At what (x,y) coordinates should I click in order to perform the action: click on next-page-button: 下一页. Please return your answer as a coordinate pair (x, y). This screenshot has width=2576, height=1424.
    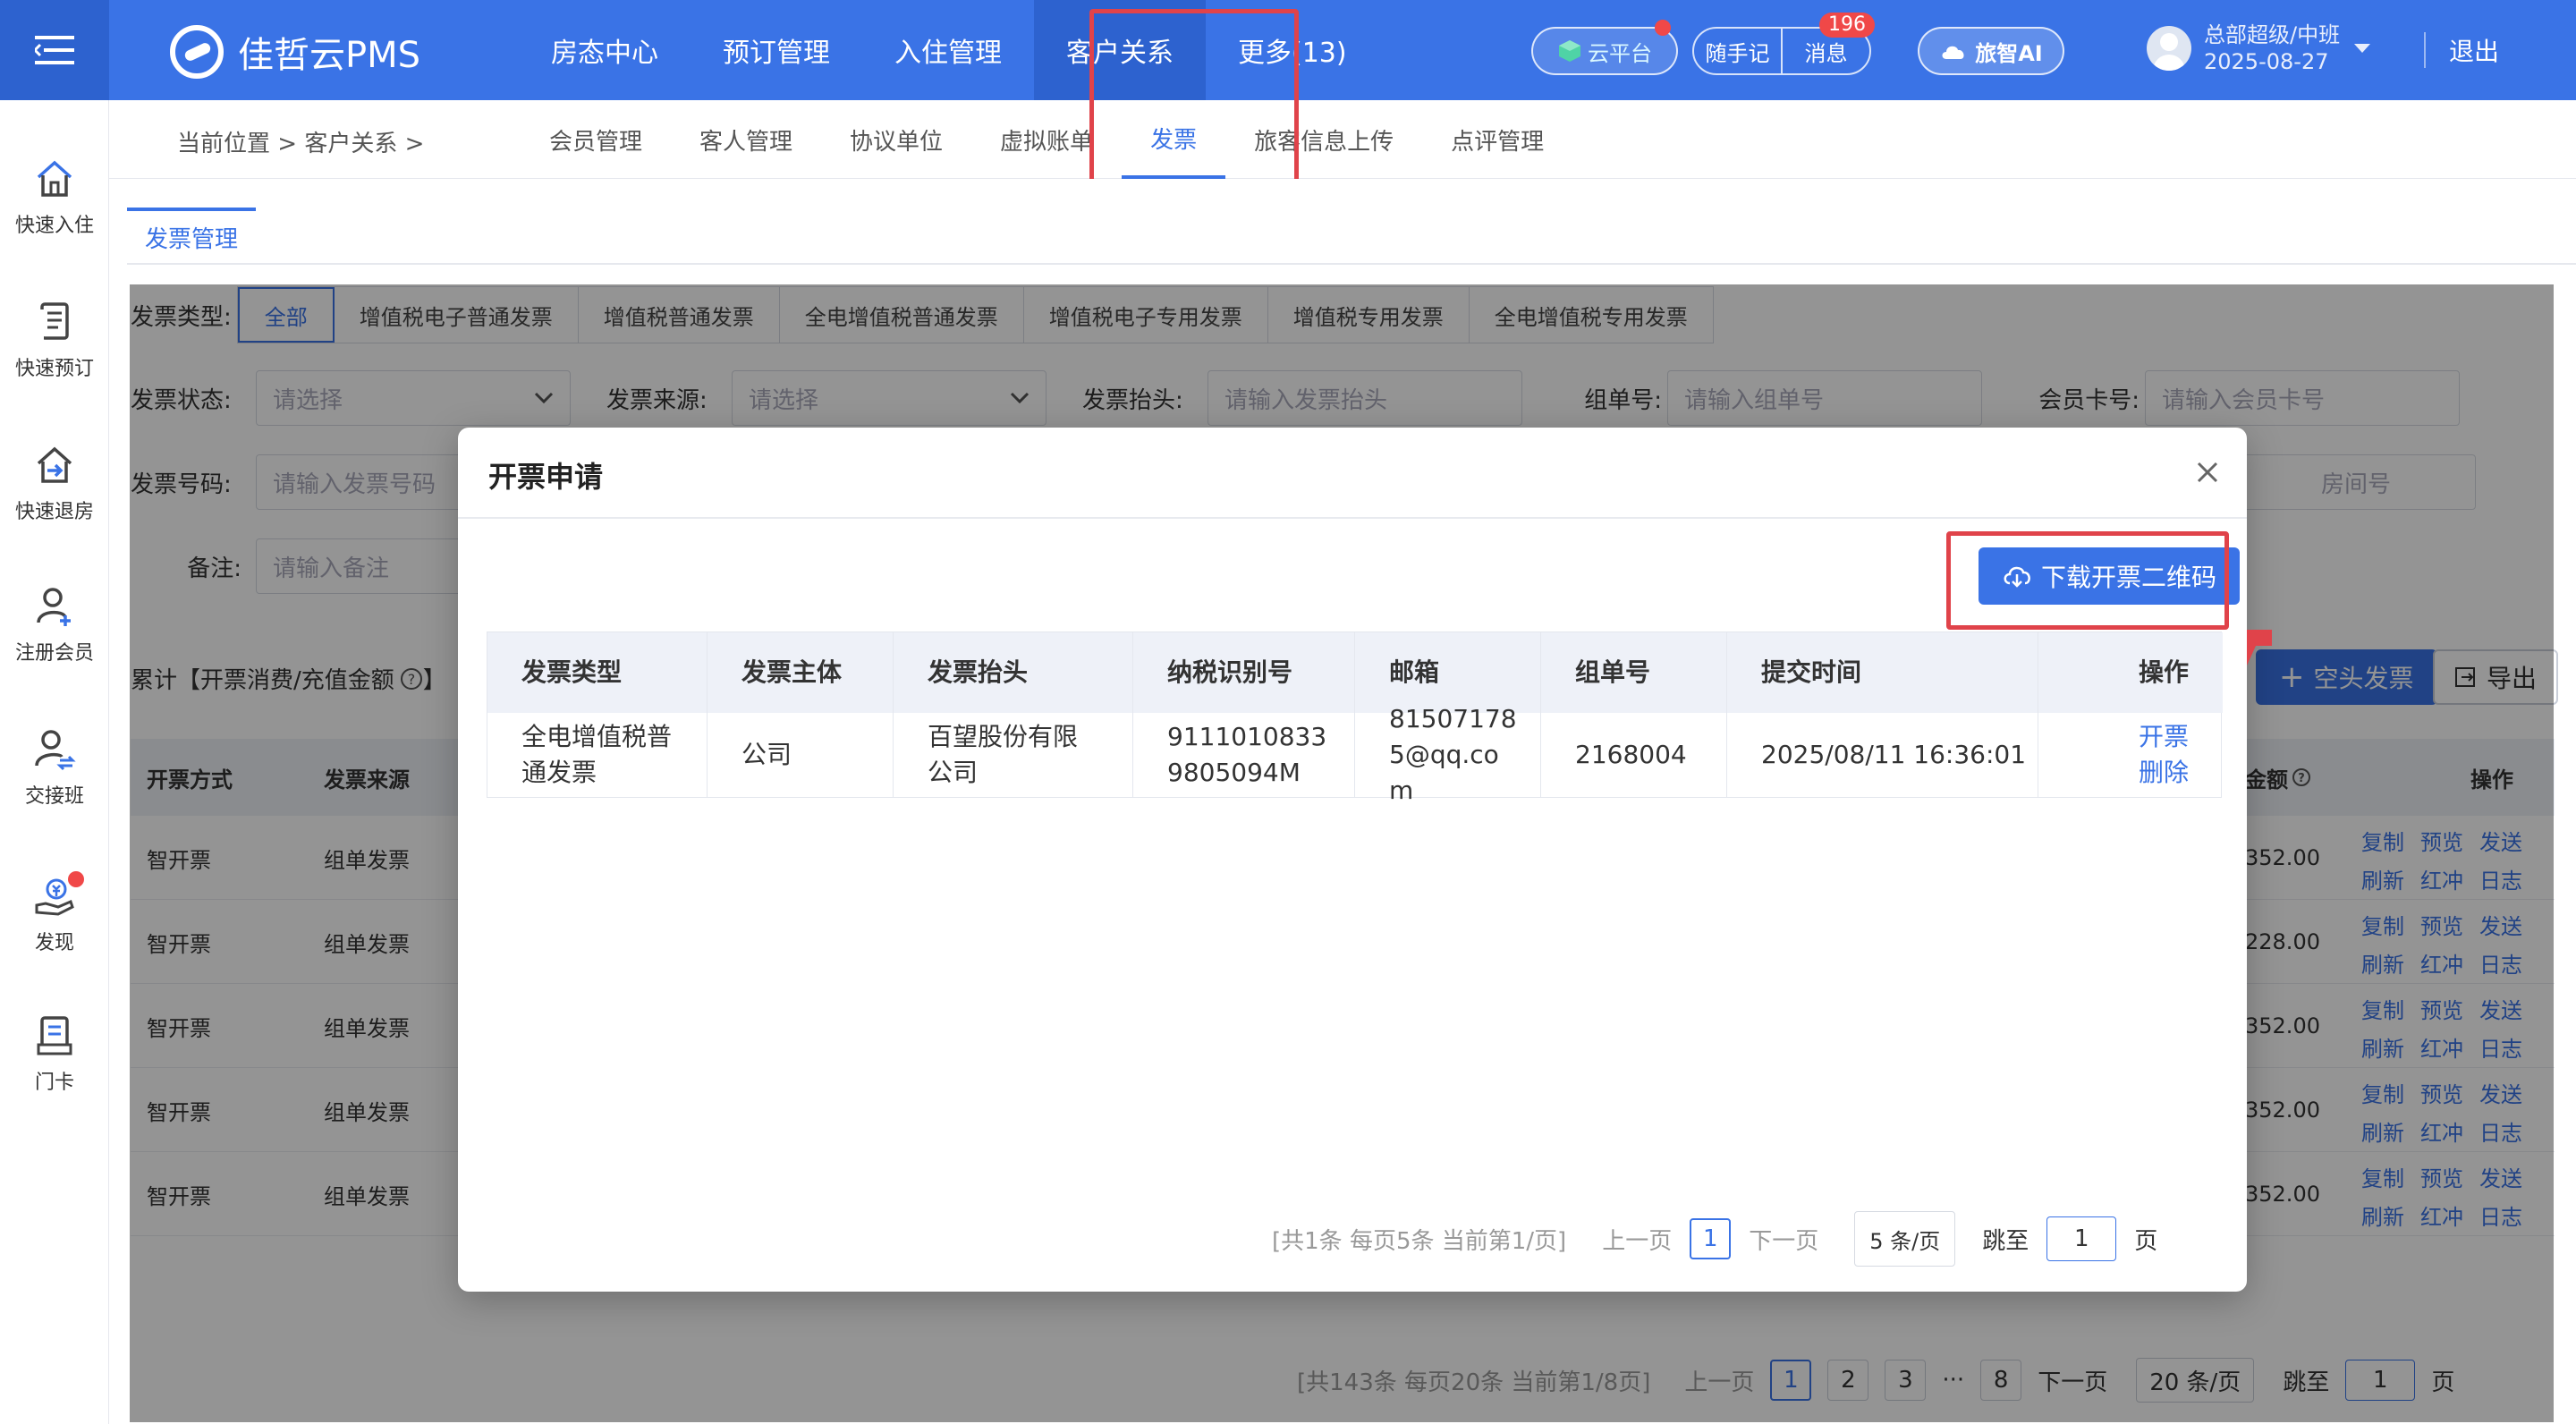
    Looking at the image, I should click on (1783, 1239).